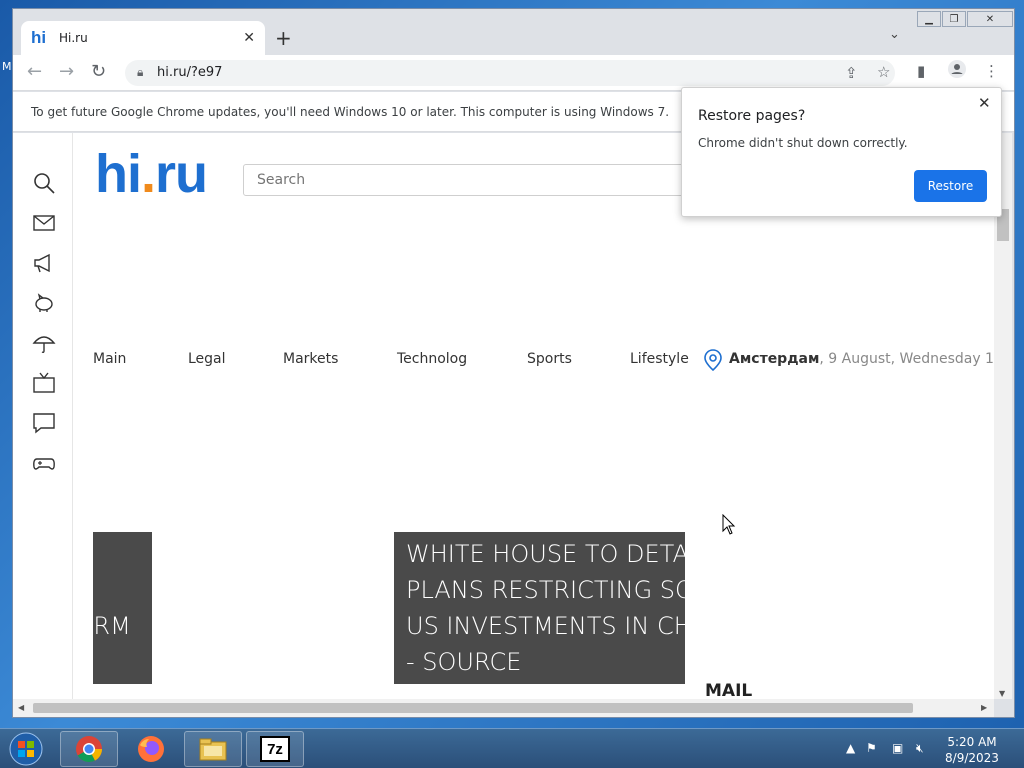 Image resolution: width=1024 pixels, height=768 pixels. I want to click on card-main-line-1: WHITE HOUSE TO DETA, so click(545, 554).